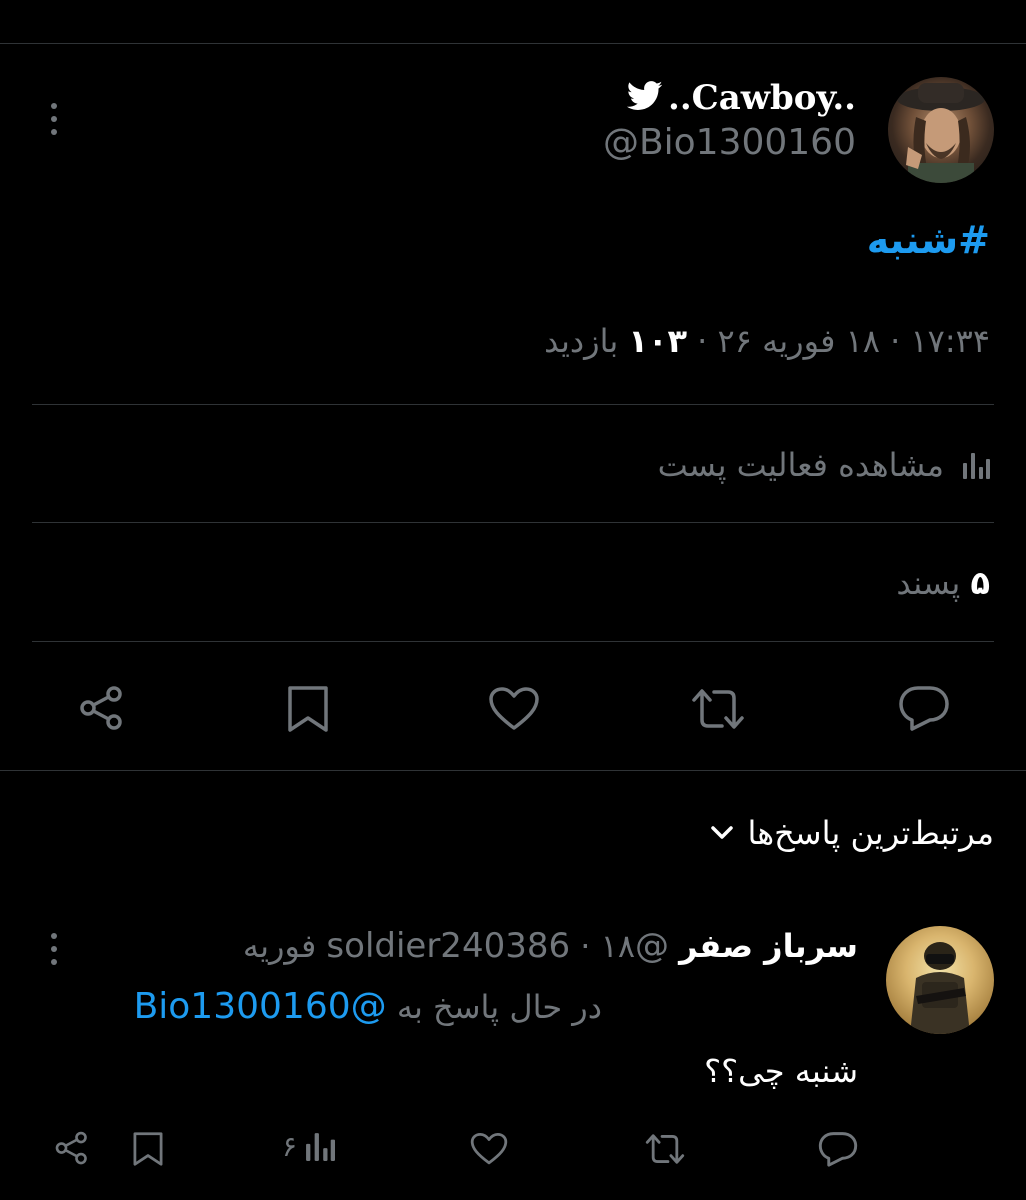  Describe the element at coordinates (290, 1146) in the screenshot. I see `reply-views-count: ۶` at that location.